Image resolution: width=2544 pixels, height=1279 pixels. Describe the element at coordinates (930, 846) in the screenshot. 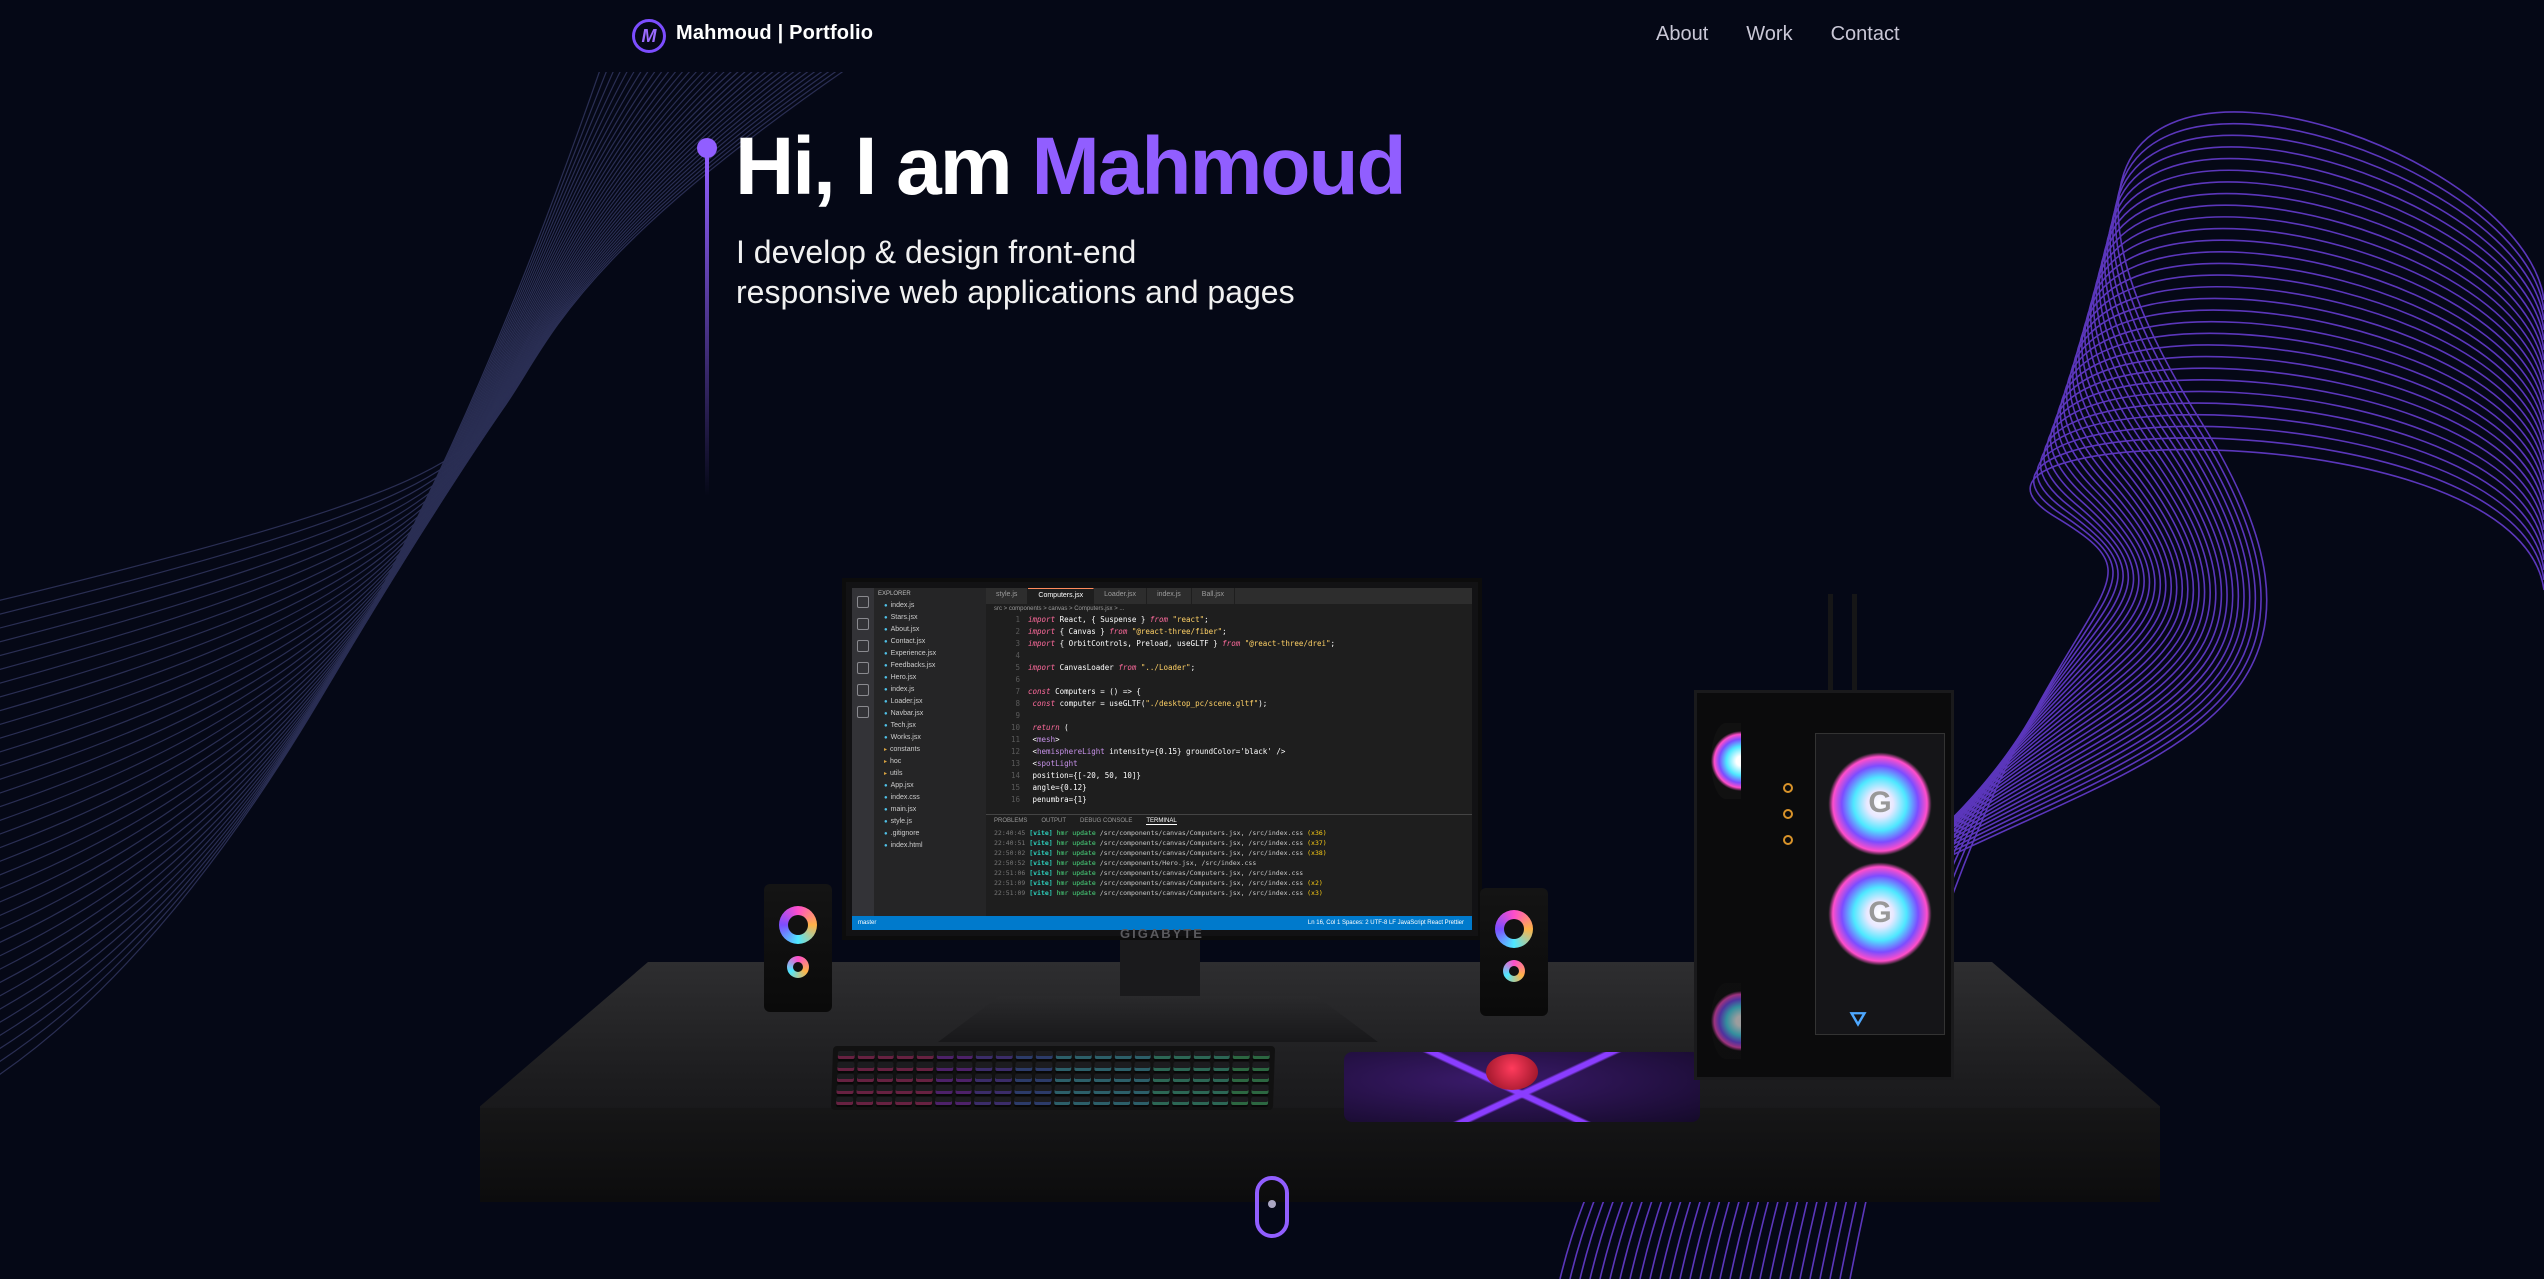

I see `explorer-file: index.html` at that location.